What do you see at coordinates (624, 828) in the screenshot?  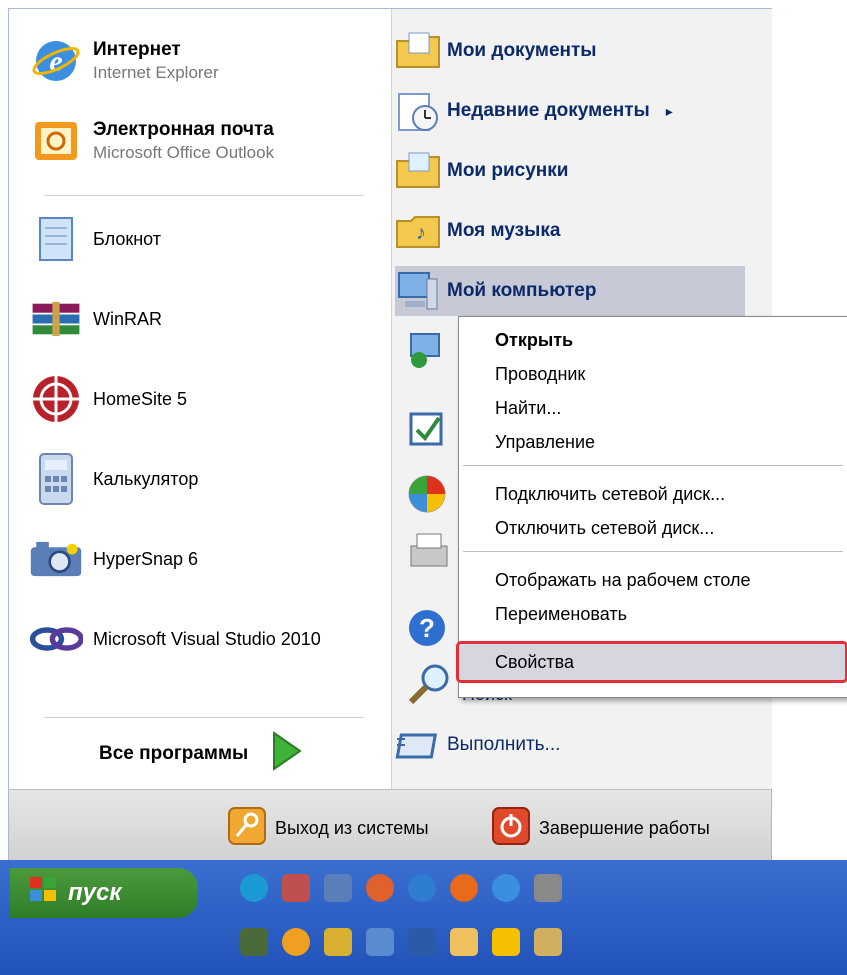 I see `shutdown-label: Завершение работы` at bounding box center [624, 828].